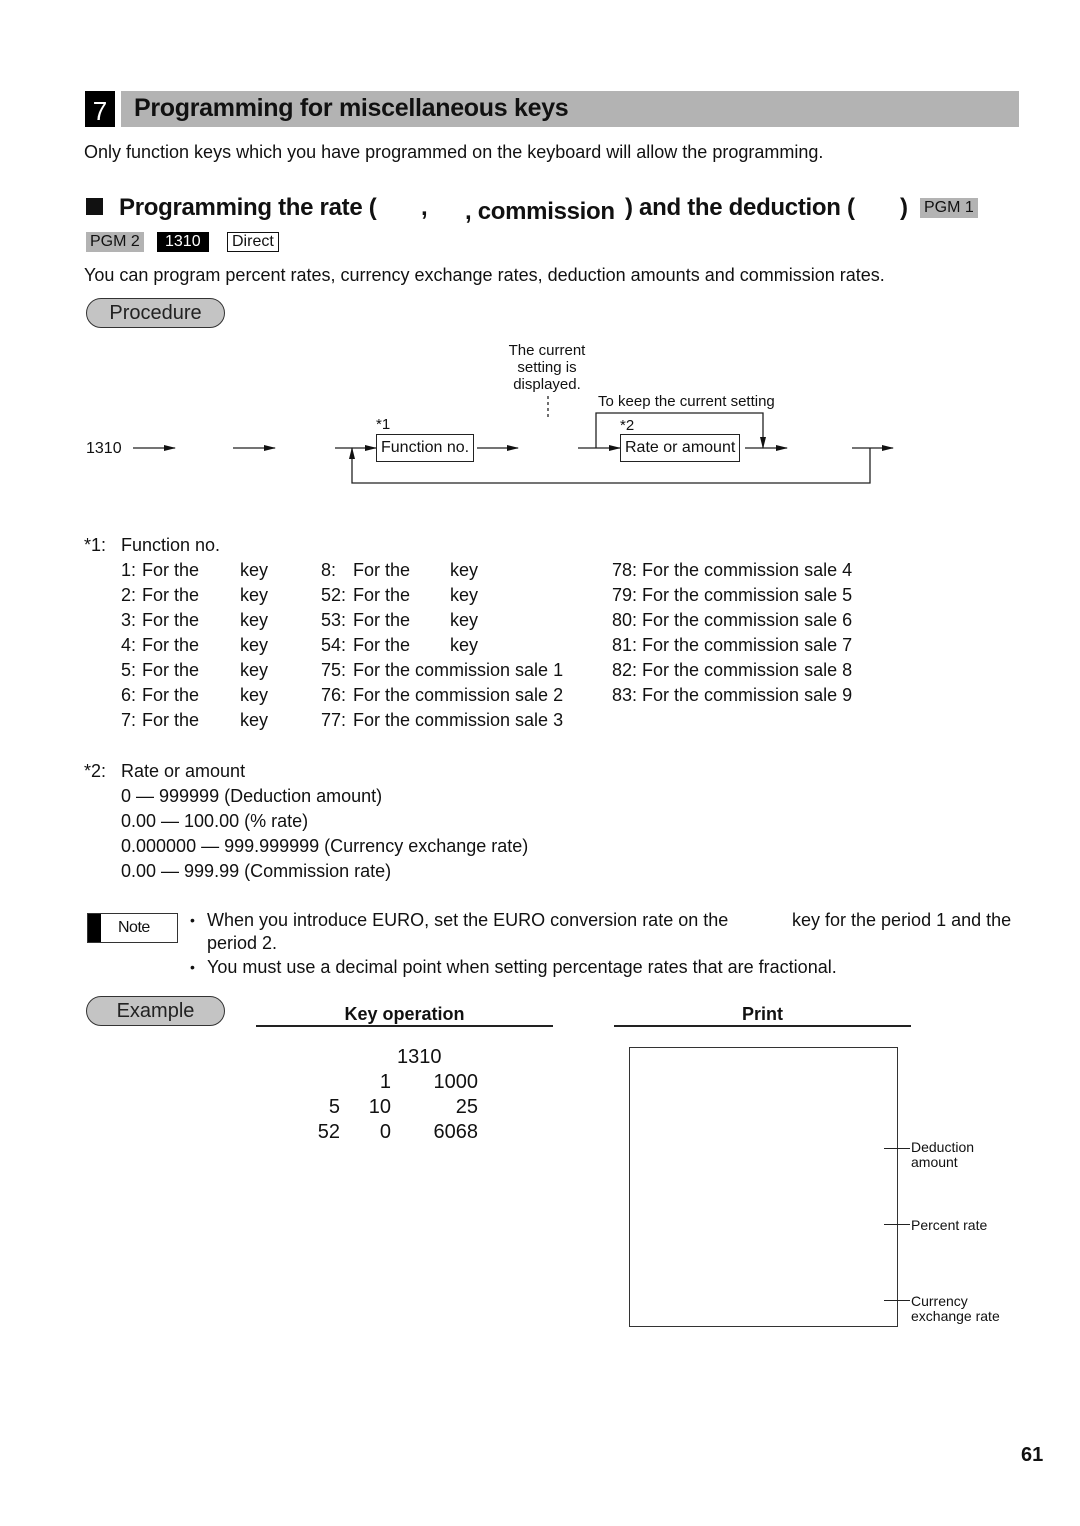 The image size is (1080, 1526). Describe the element at coordinates (334, 645) in the screenshot. I see `function-item-number: 54:` at that location.